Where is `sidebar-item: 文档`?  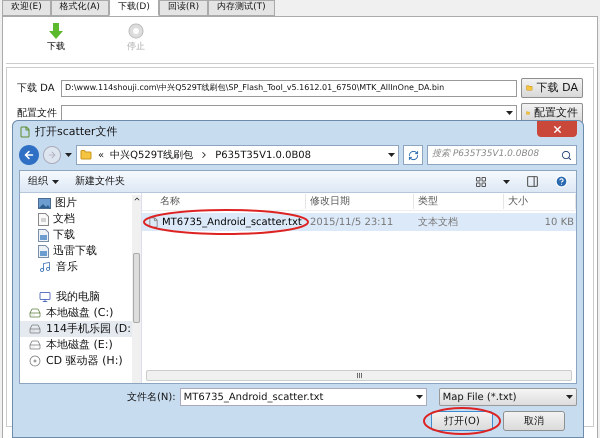
sidebar-item: 文档 is located at coordinates (76, 219).